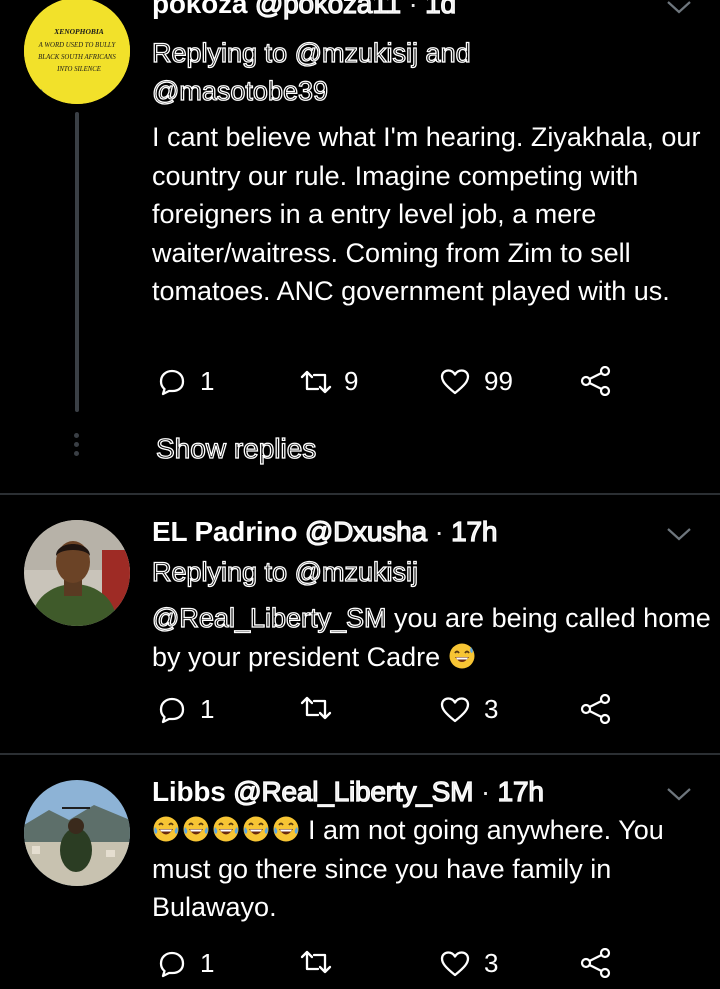 This screenshot has width=720, height=989. I want to click on sweat-smile-emoji, so click(462, 655).